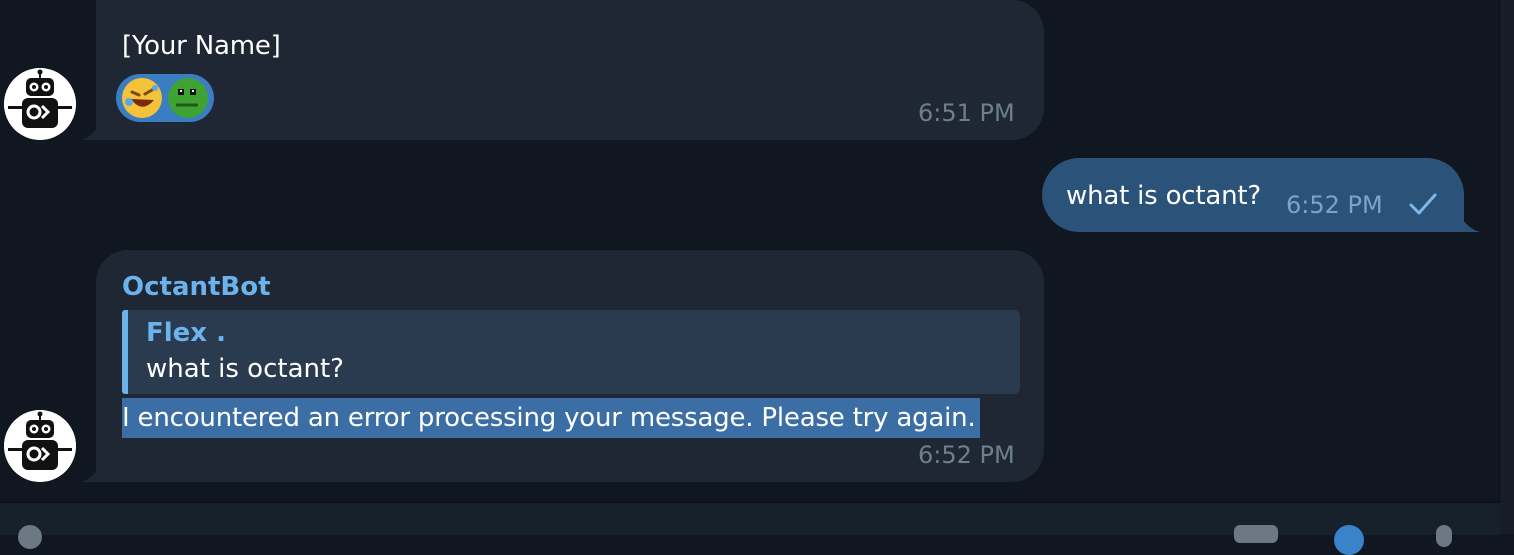  What do you see at coordinates (1349, 540) in the screenshot?
I see `emoji-icon` at bounding box center [1349, 540].